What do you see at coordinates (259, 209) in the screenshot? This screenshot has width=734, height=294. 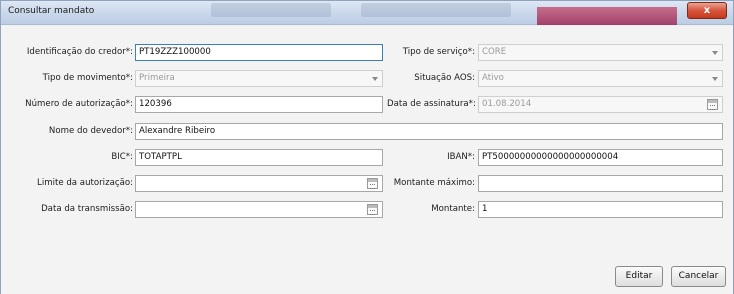 I see `data-transmissao-field` at bounding box center [259, 209].